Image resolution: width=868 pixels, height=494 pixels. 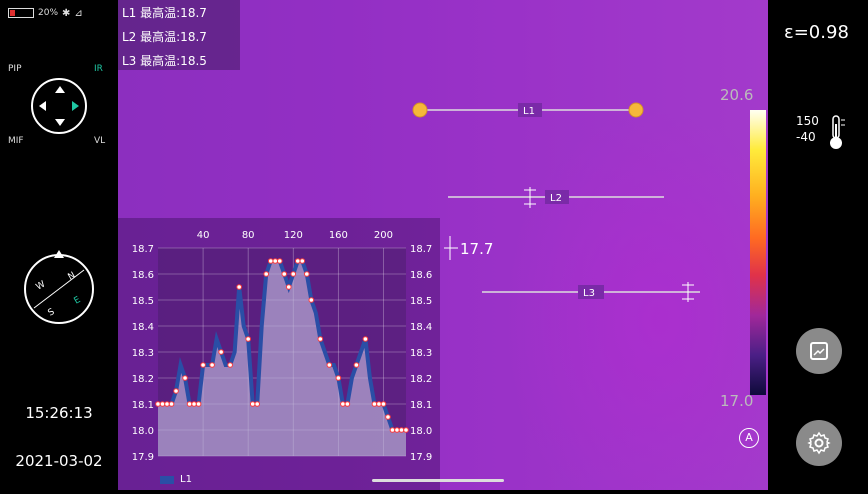 What do you see at coordinates (143, 249) in the screenshot?
I see `y-tick-label-left: 18.7` at bounding box center [143, 249].